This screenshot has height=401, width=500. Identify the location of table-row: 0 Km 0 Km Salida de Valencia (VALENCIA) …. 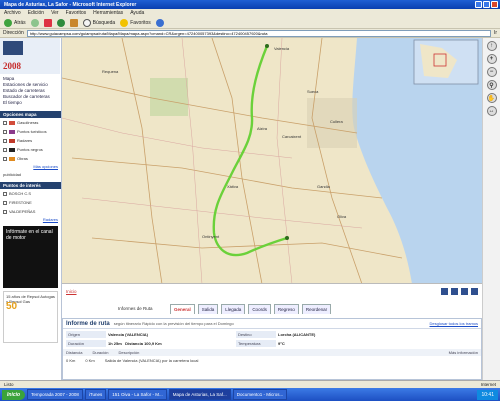
(272, 360).